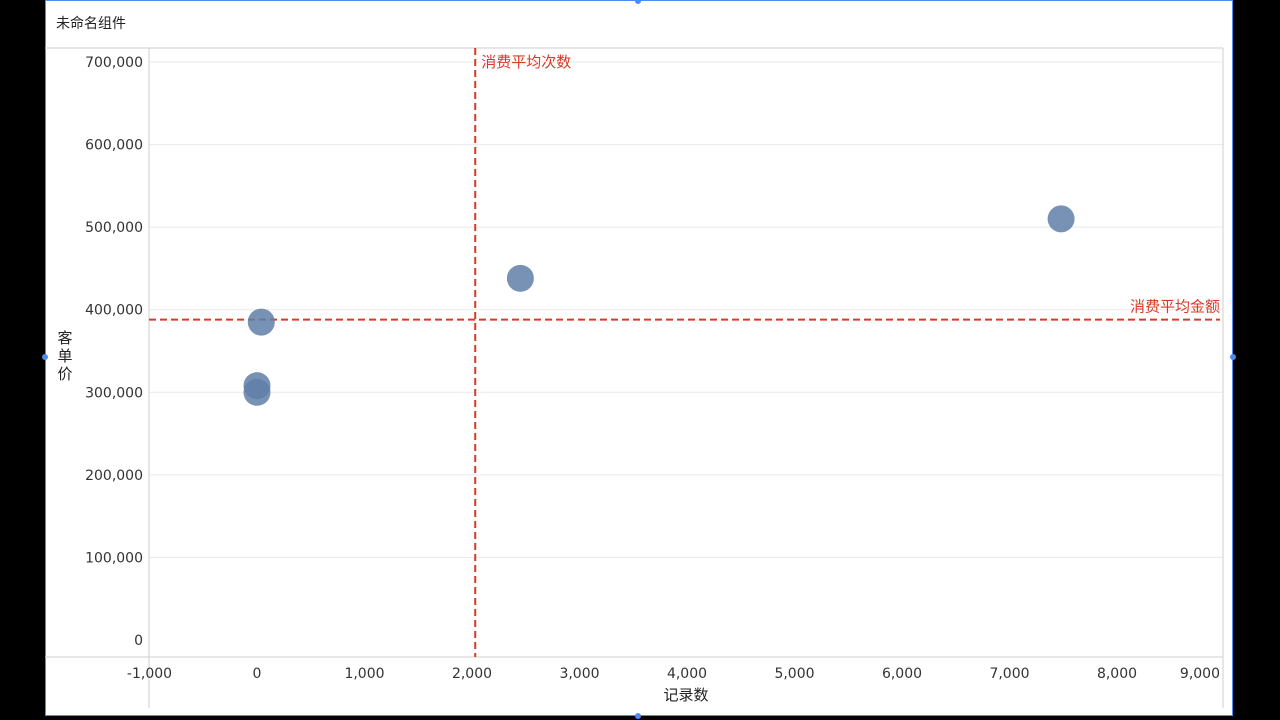 This screenshot has height=720, width=1280. What do you see at coordinates (114, 393) in the screenshot?
I see `y-tick-label: 300,000` at bounding box center [114, 393].